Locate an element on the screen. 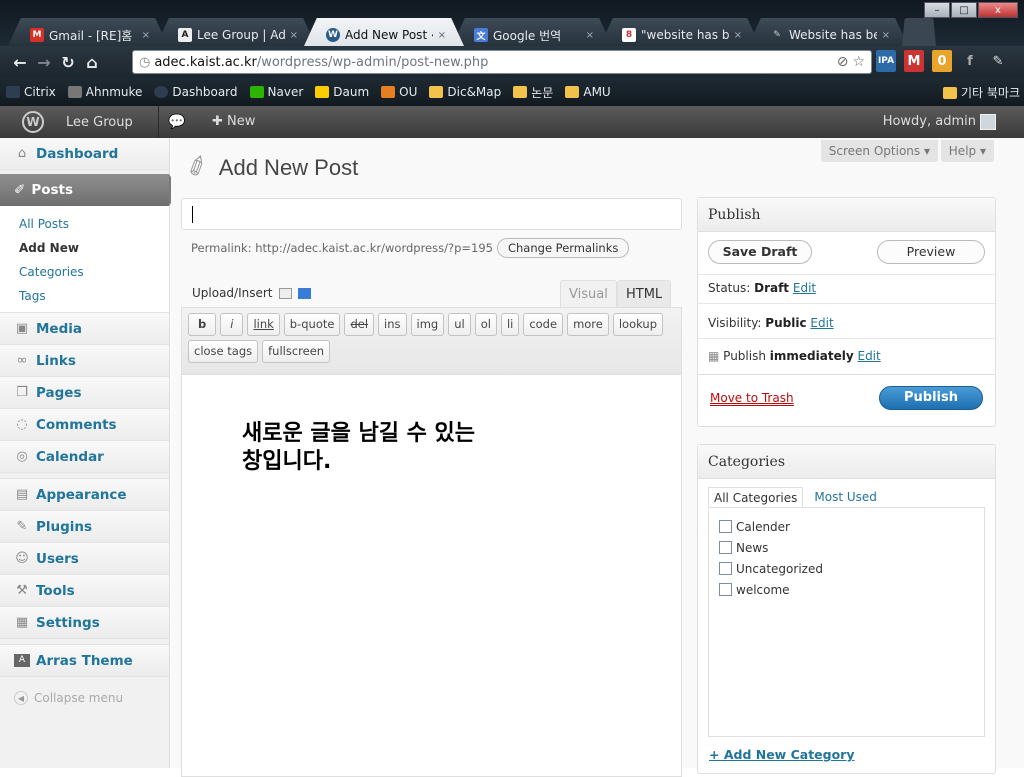 The width and height of the screenshot is (1024, 777). sidebar-item-calendar: ◎ Calendar is located at coordinates (84, 457).